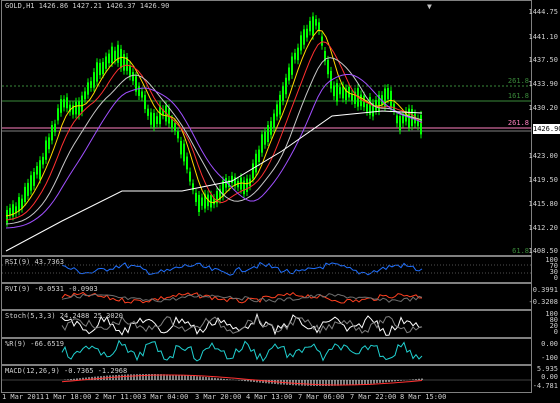 The height and width of the screenshot is (403, 560). I want to click on macd-pane: MACD(12,26,9) -0.7365 -1.2968, so click(266, 379).